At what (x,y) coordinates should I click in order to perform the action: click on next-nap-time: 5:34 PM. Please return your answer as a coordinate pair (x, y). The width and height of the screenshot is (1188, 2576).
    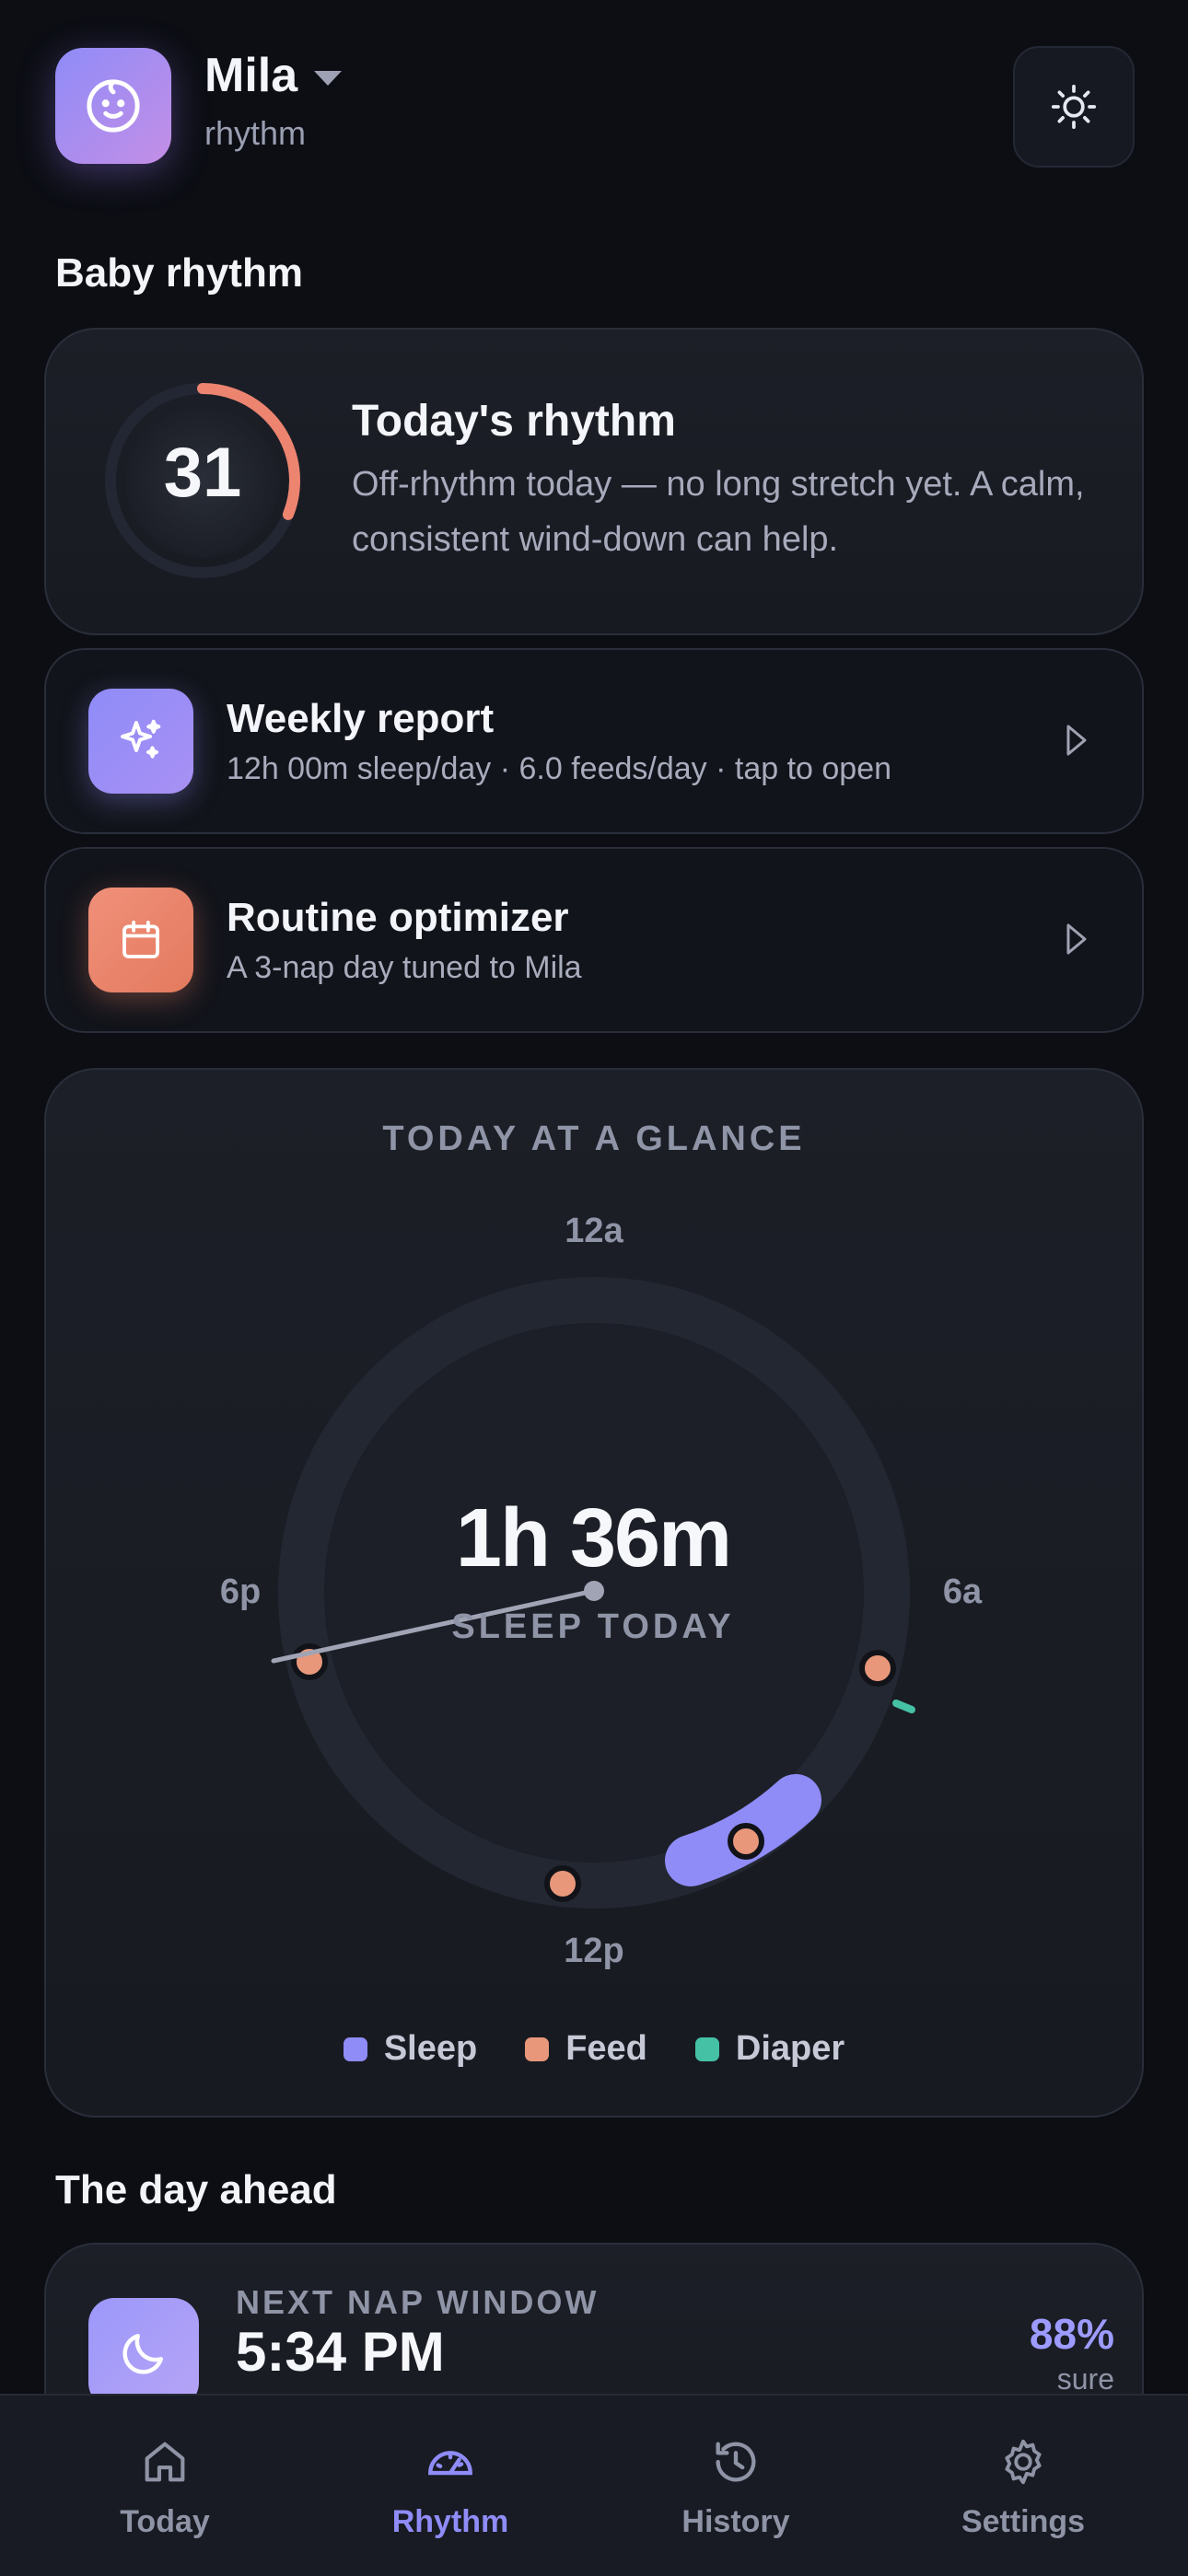
    Looking at the image, I should click on (340, 2352).